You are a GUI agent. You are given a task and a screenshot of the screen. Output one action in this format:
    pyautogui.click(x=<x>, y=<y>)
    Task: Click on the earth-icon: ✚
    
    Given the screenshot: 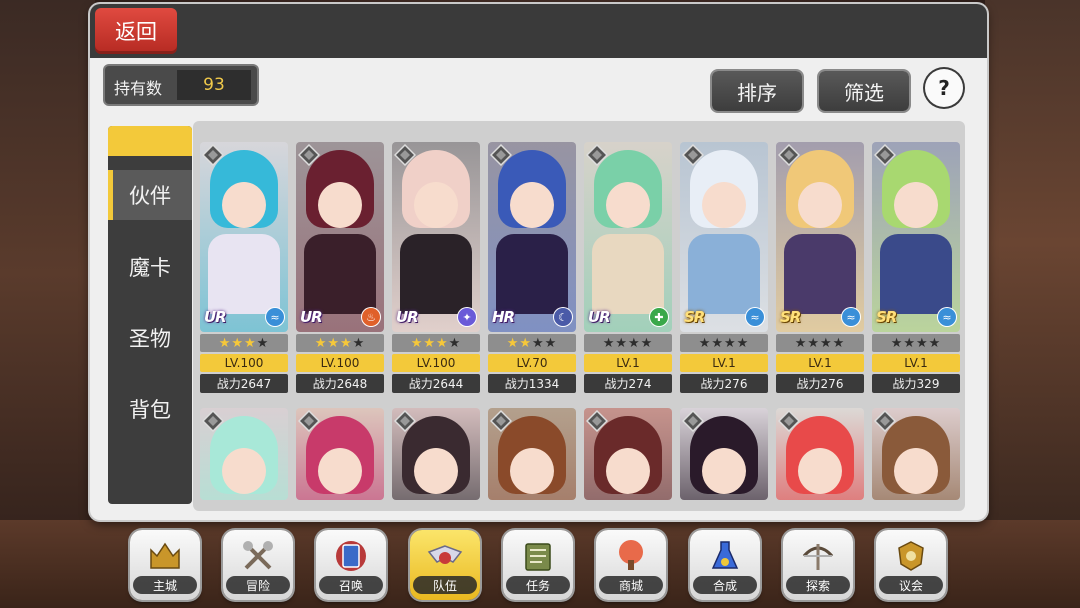 What is the action you would take?
    pyautogui.click(x=659, y=317)
    